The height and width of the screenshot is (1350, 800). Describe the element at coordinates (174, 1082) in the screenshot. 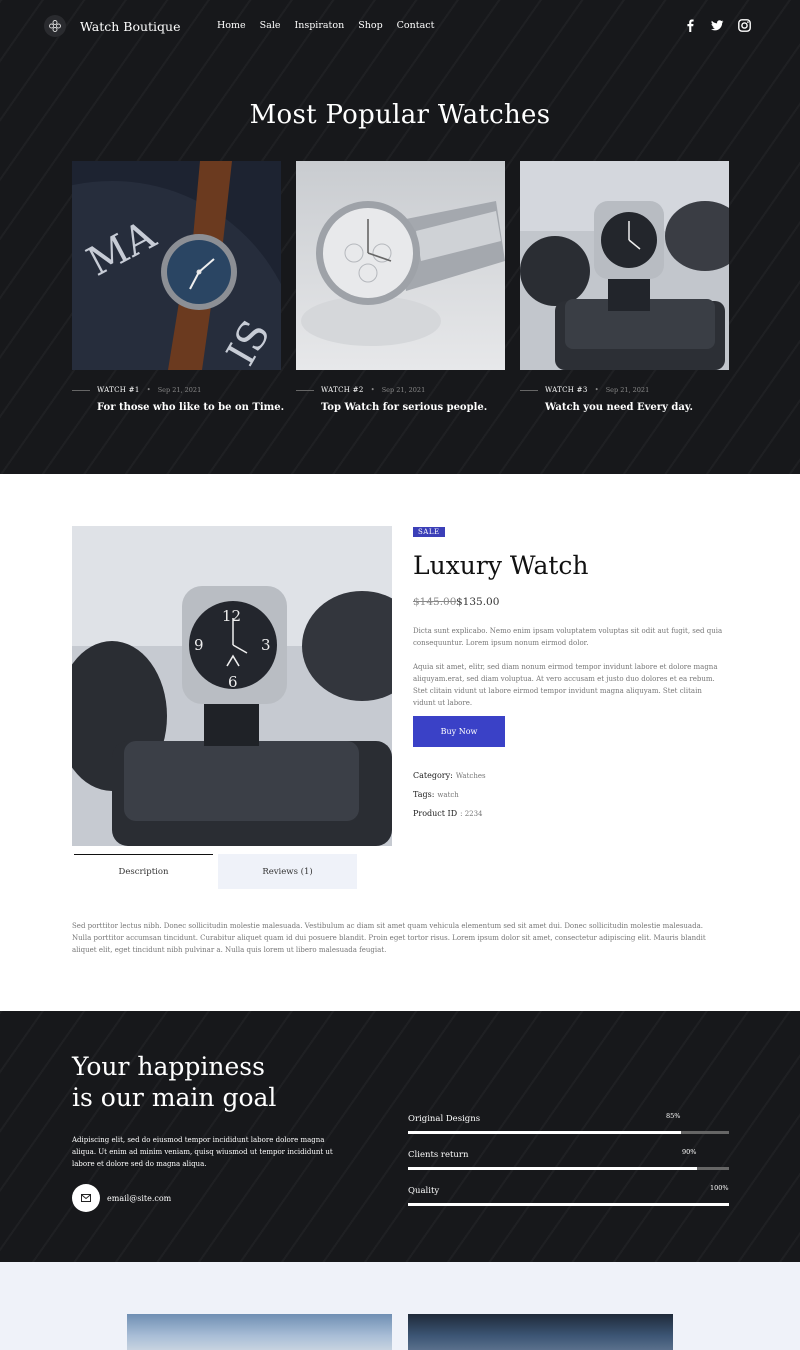

I see `happiness-title: Your happiness is our main goal` at that location.